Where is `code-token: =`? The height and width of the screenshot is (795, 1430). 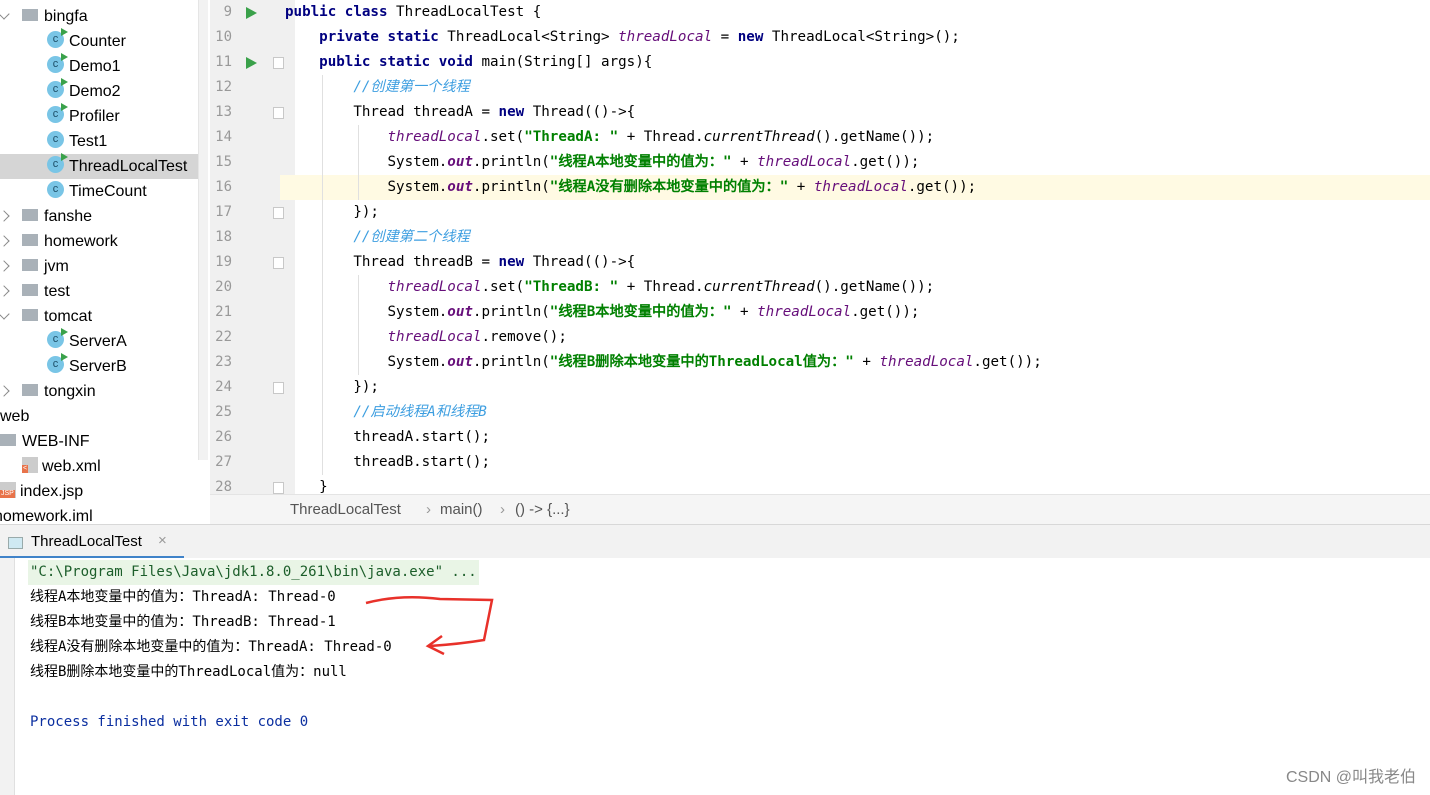
code-token: = is located at coordinates (725, 37).